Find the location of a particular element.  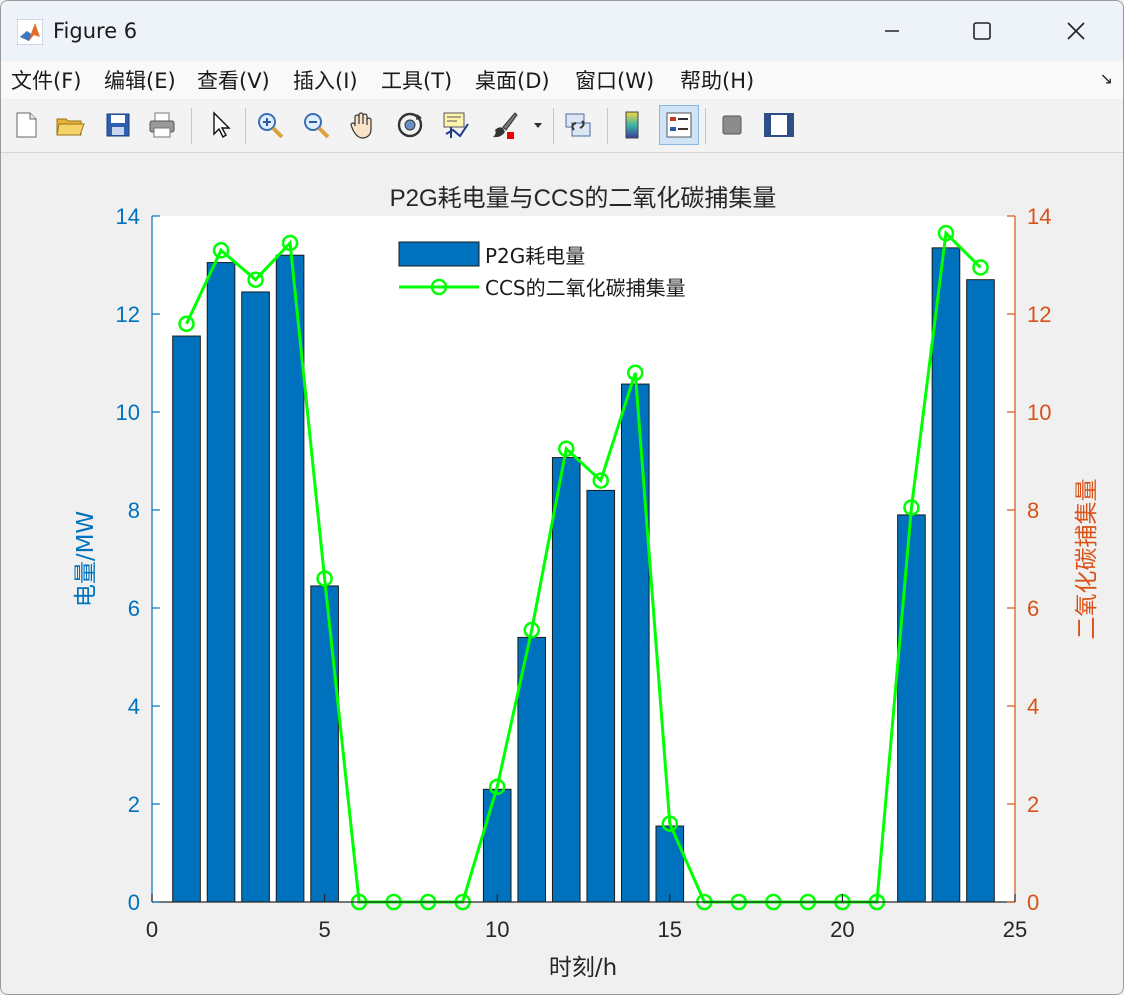

data-cursor-button is located at coordinates (456, 125).